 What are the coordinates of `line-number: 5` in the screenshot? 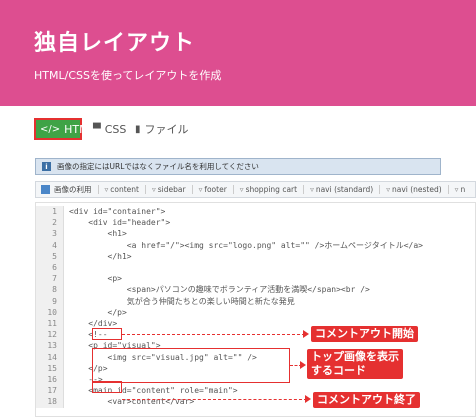 It's located at (50, 256).